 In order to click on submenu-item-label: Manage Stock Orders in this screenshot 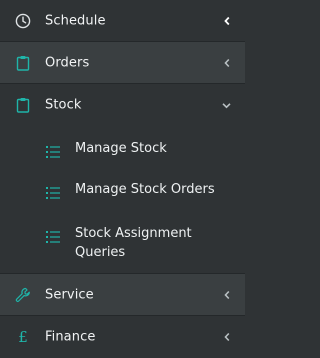, I will do `click(145, 189)`.